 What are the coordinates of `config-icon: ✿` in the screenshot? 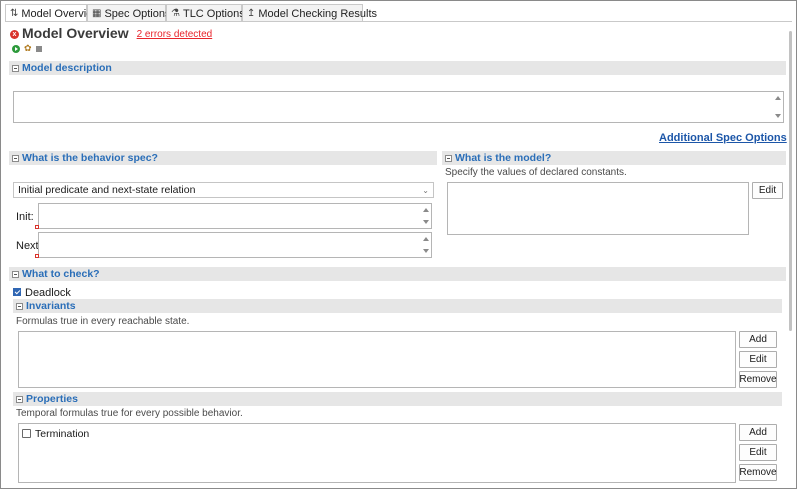 It's located at (28, 49).